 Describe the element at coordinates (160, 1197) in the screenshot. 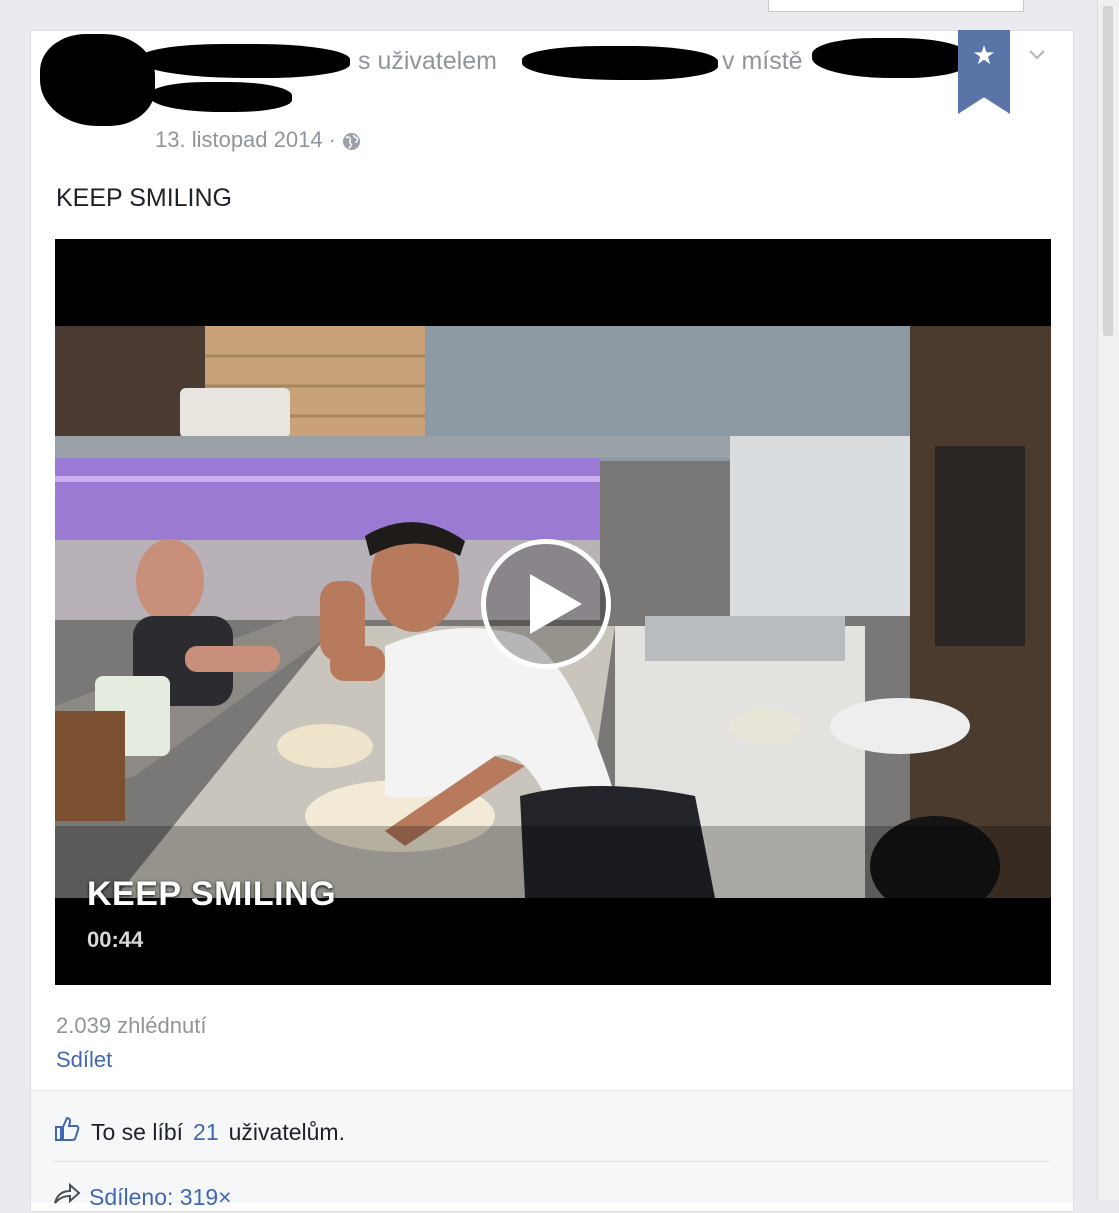

I see `shares-count: Sdíleno: 319×` at that location.